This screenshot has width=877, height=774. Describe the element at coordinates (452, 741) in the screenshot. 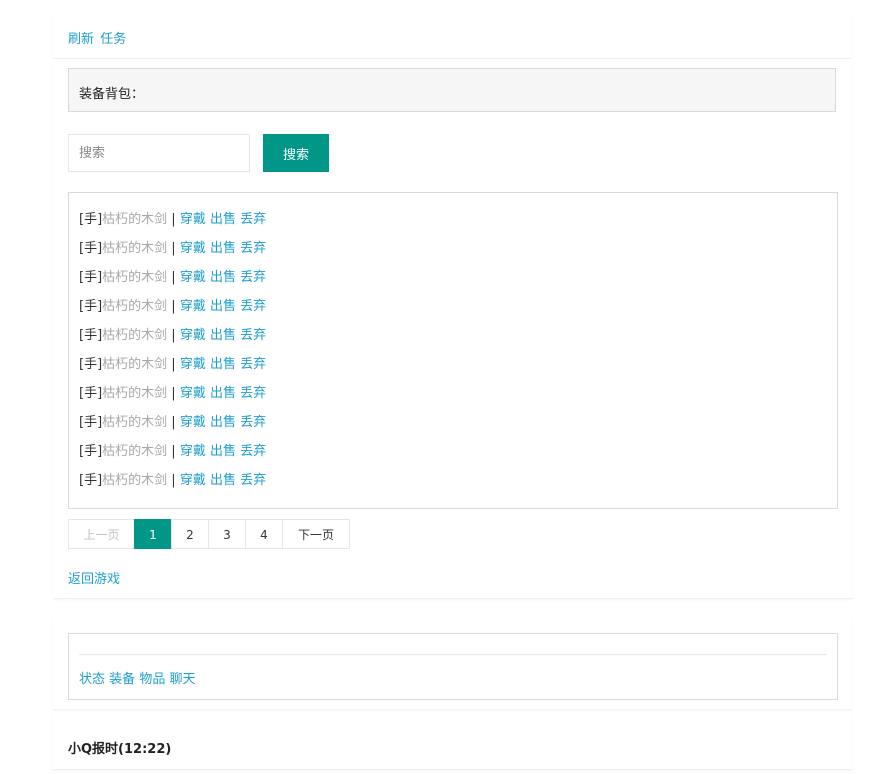

I see `report-panel: 小Q报时(12:22)` at that location.